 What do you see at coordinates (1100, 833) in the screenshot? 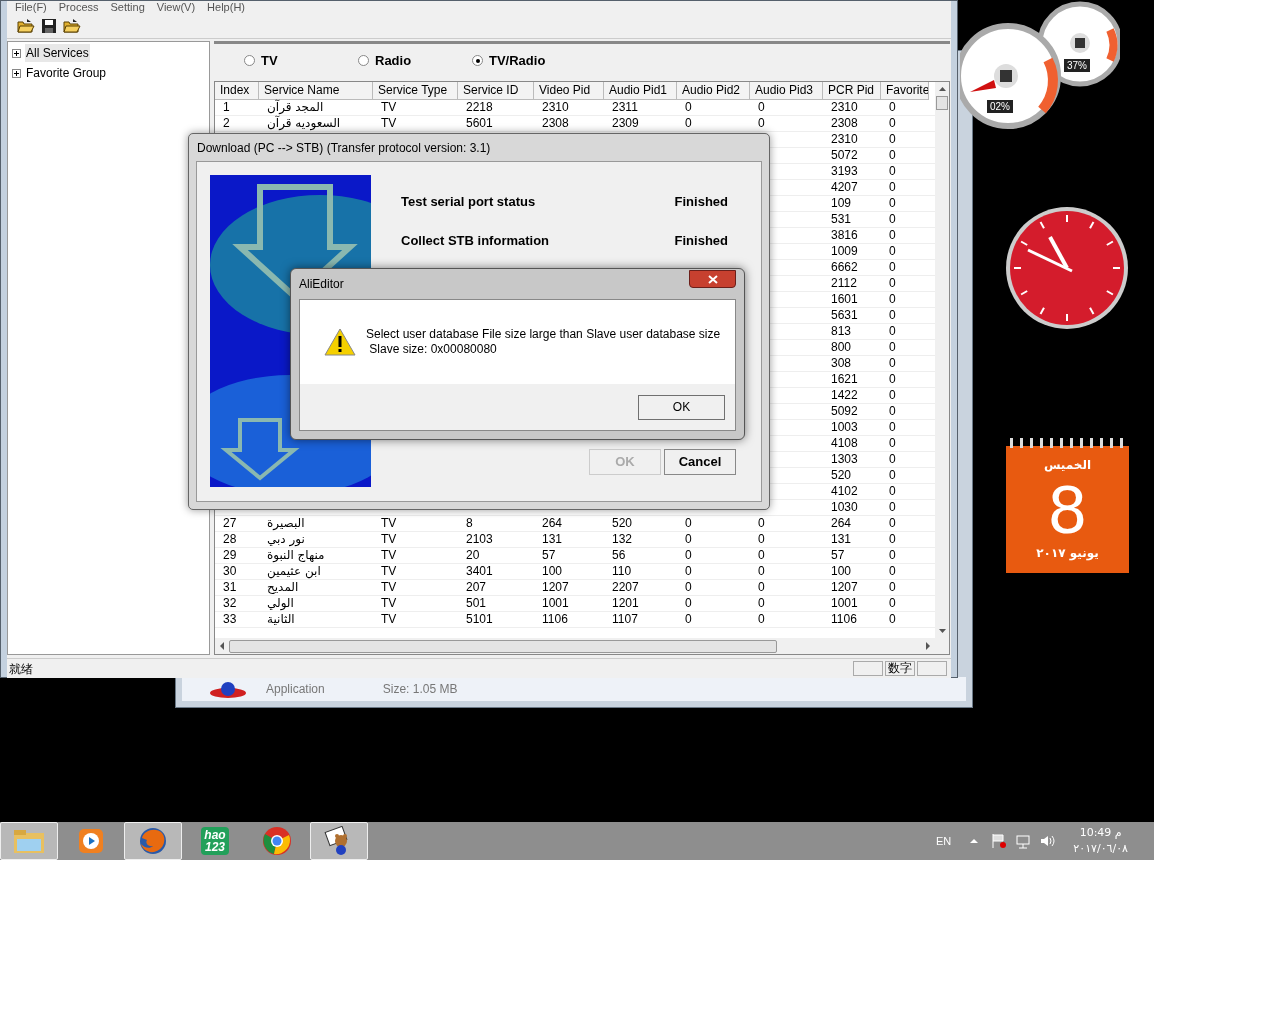
I see `time-text: 10:49 م` at bounding box center [1100, 833].